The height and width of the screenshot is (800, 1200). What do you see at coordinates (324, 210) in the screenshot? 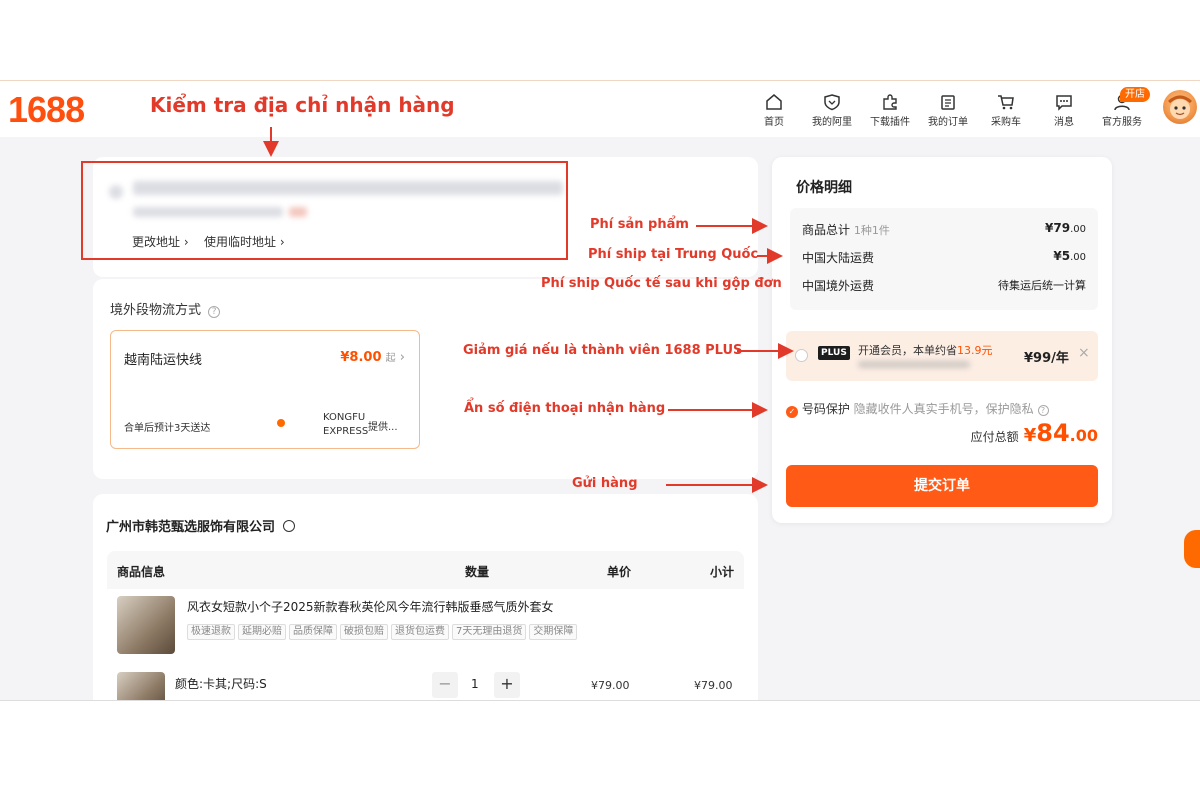
I see `address-highlight-box` at bounding box center [324, 210].